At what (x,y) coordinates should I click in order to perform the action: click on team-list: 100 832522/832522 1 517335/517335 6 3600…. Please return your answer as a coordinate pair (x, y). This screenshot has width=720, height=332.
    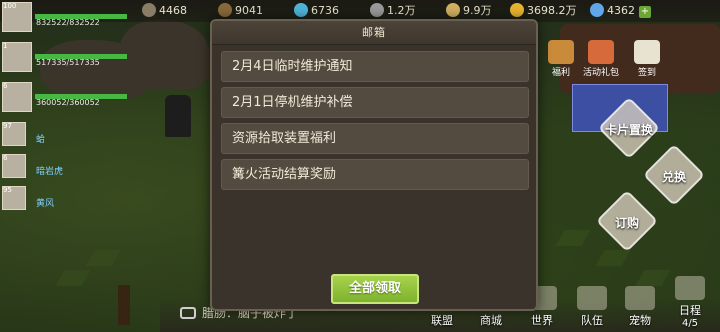
    Looking at the image, I should click on (65, 110).